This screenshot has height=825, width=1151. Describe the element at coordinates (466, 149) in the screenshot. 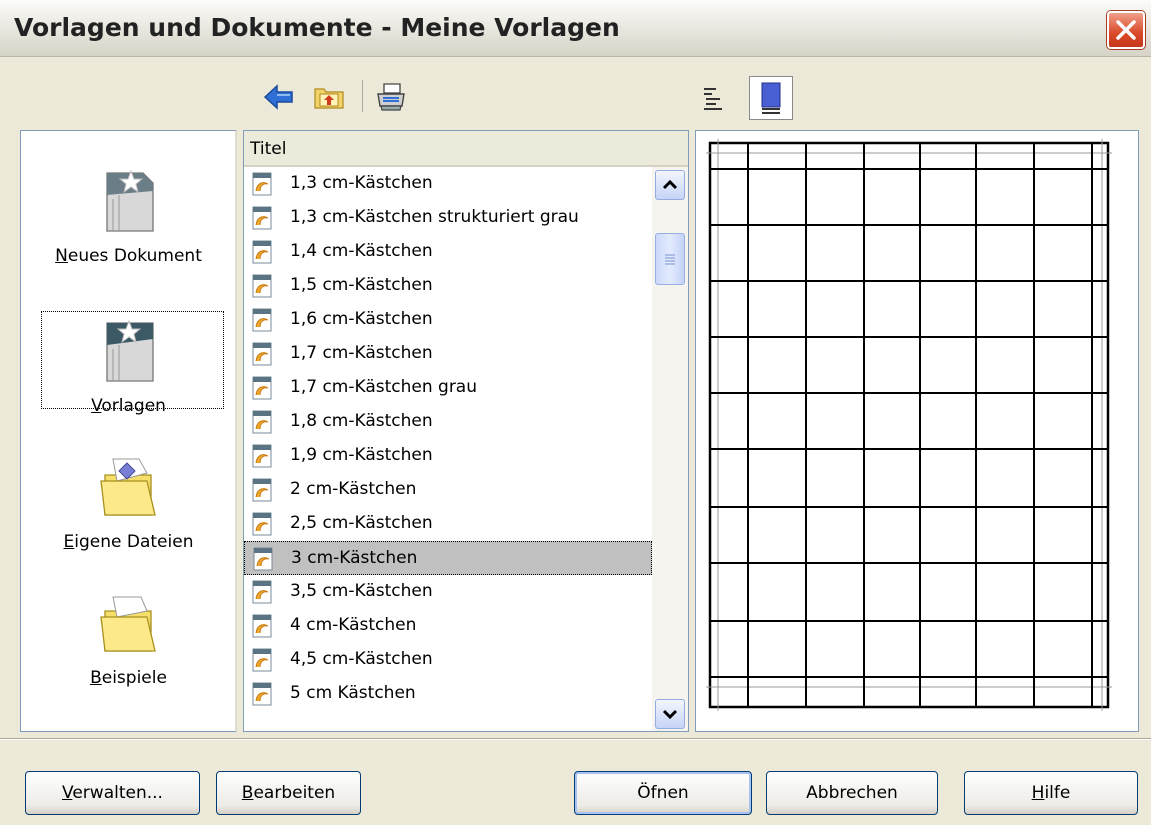

I see `column-header-title: Titel` at that location.